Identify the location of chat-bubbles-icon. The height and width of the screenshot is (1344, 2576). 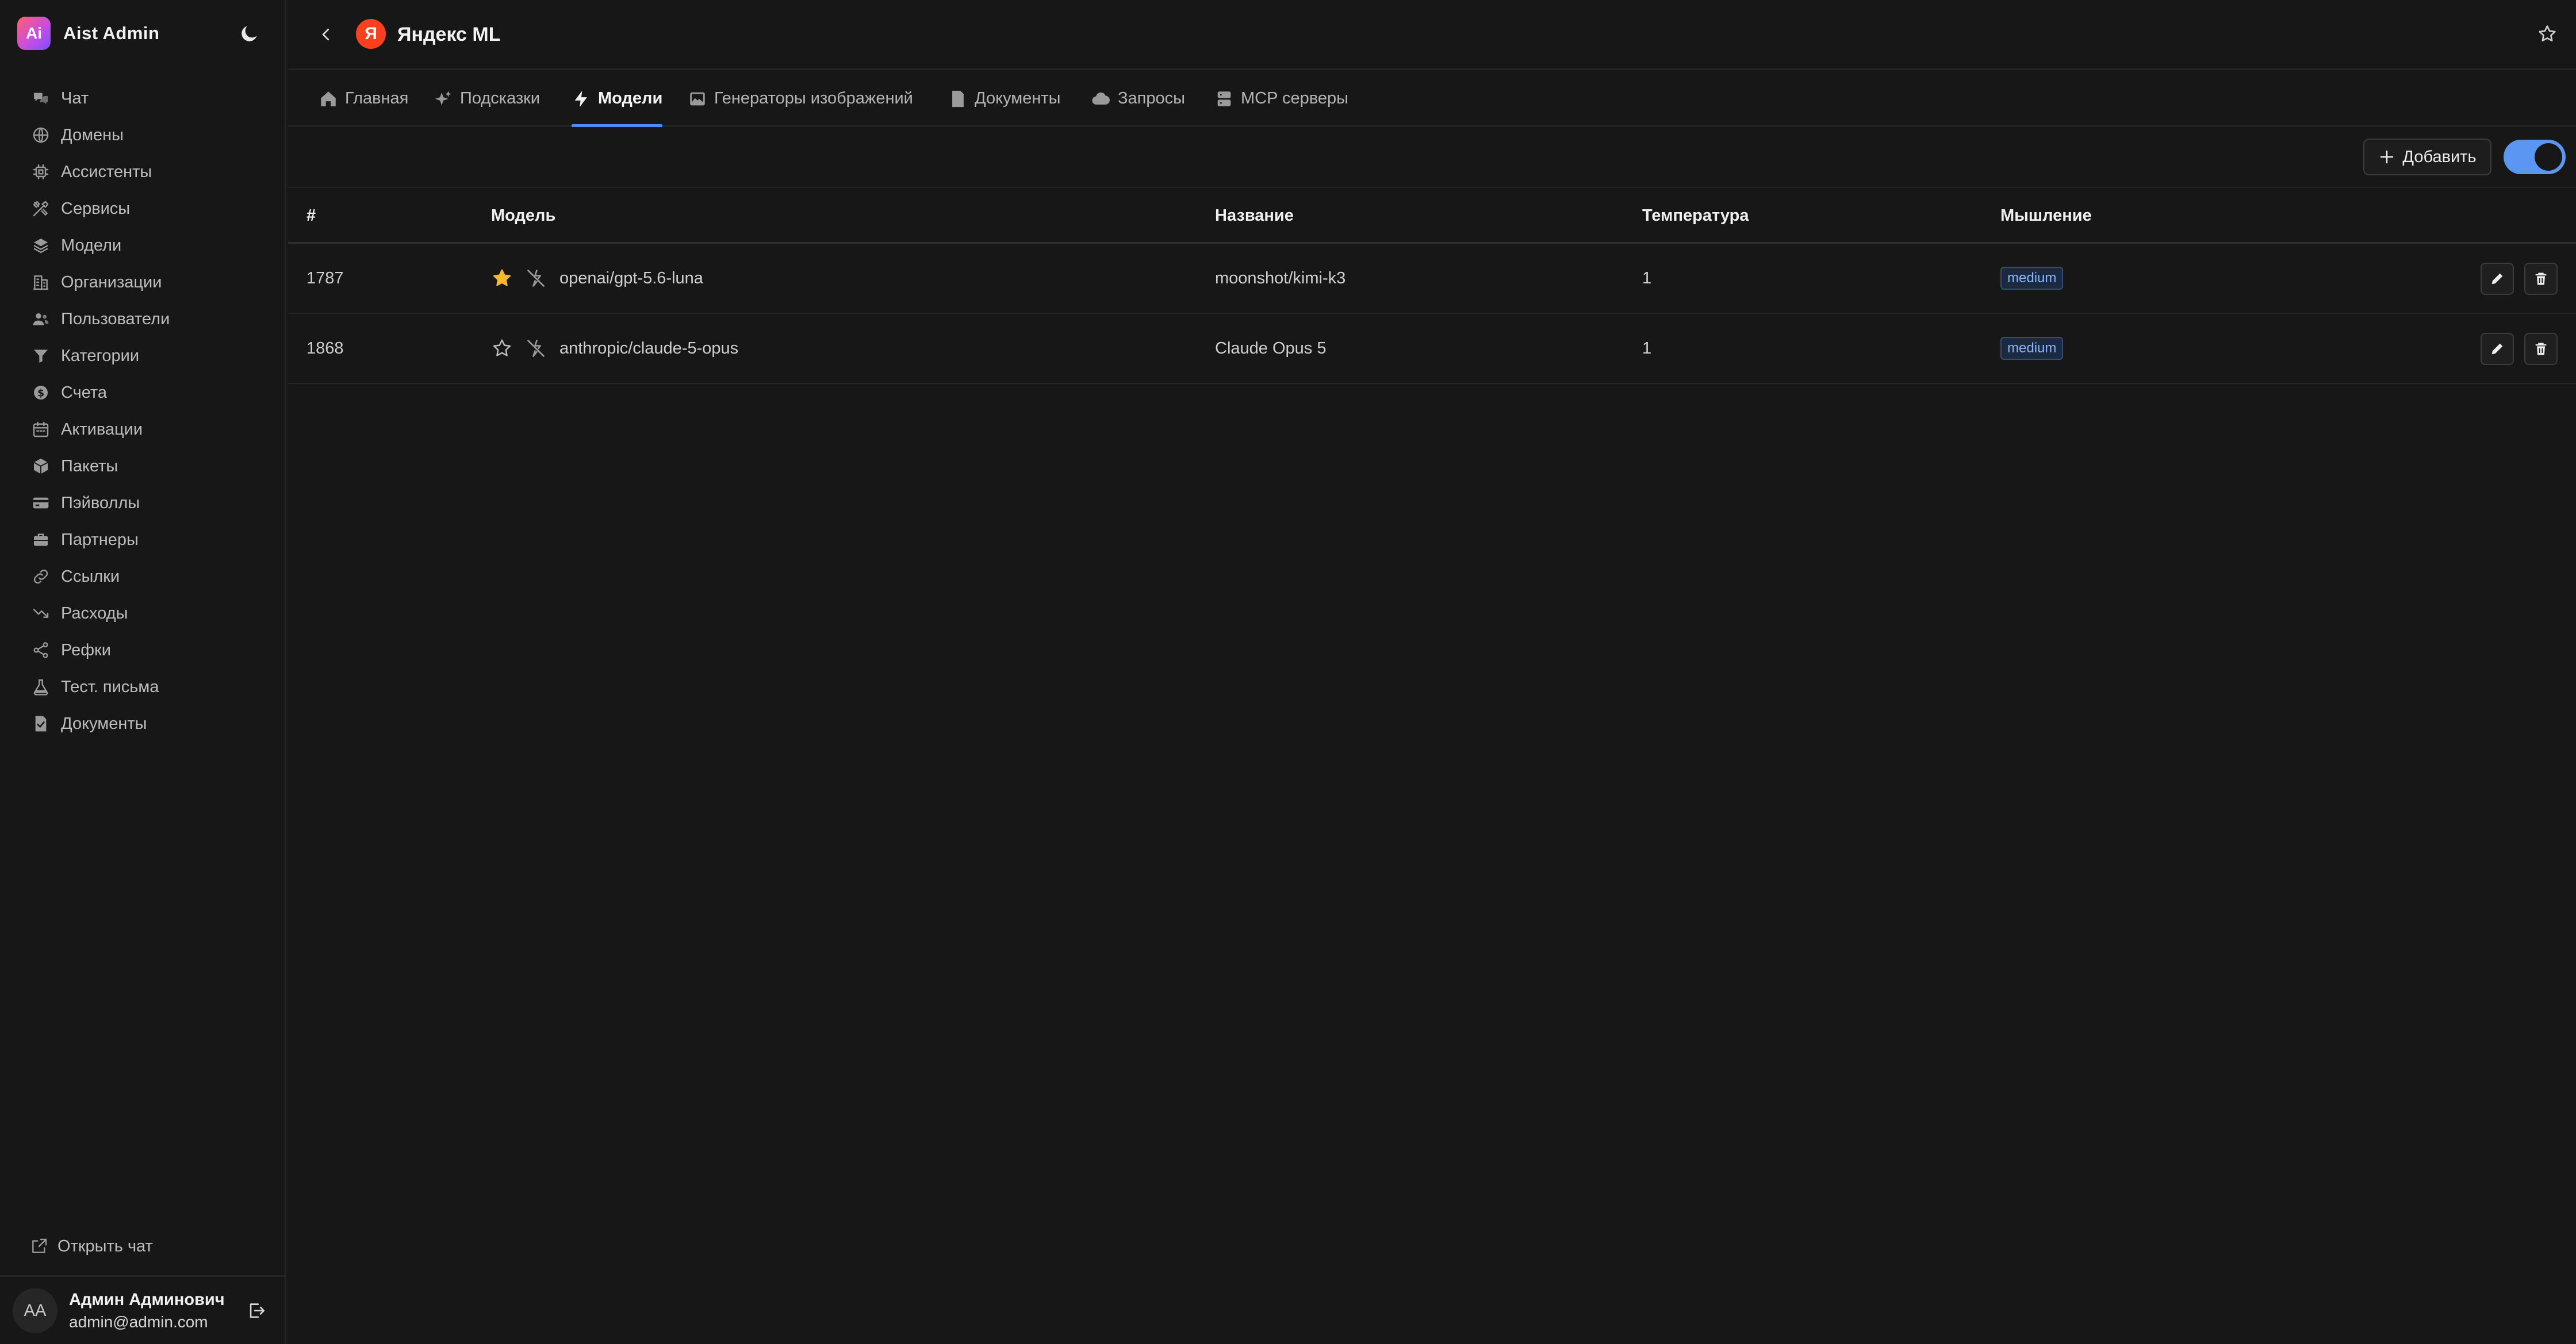
(41, 98).